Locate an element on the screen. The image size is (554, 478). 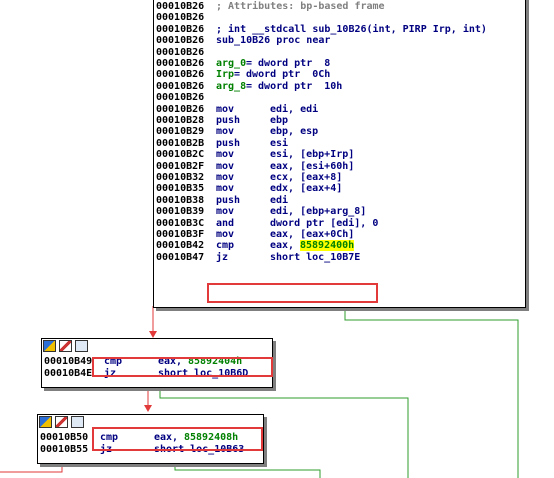
address: 00010B39 is located at coordinates (180, 212).